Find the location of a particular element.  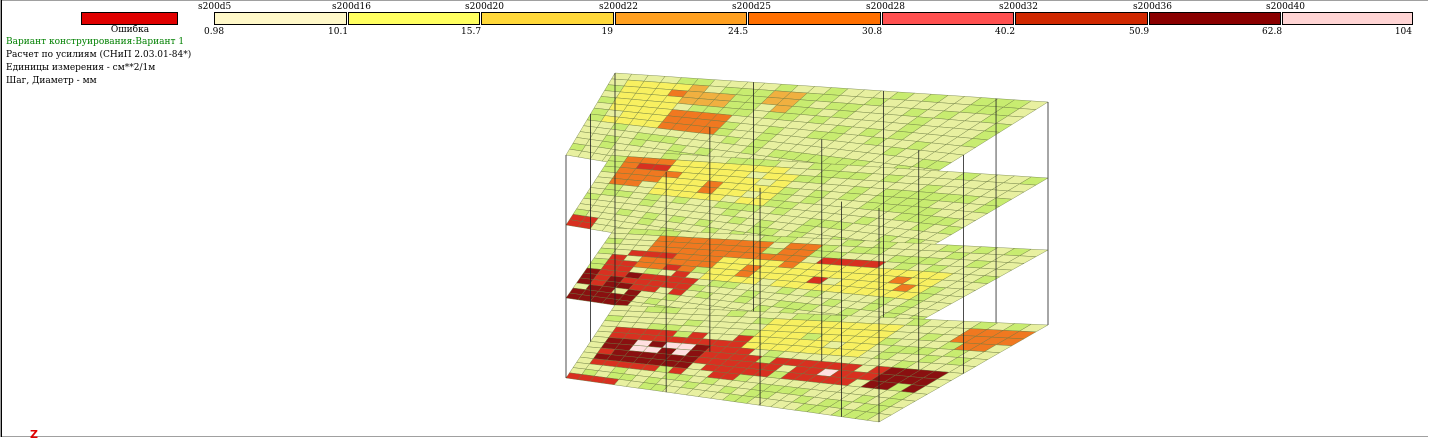

legend-swatch-label: s200d40 is located at coordinates (1286, 7).